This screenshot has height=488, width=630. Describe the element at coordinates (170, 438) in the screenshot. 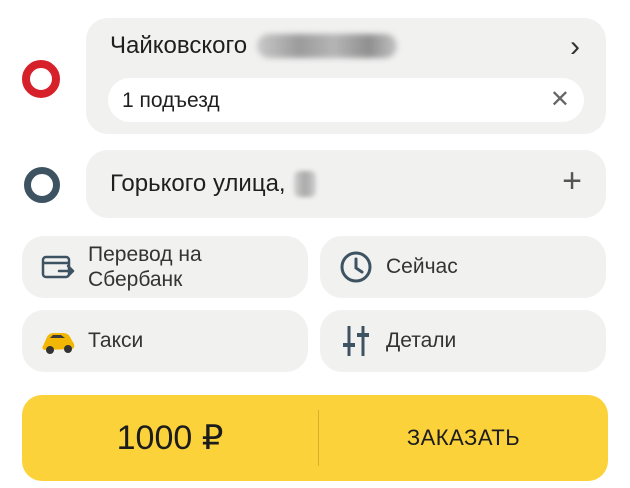

I see `price-label: 1000 ₽` at that location.